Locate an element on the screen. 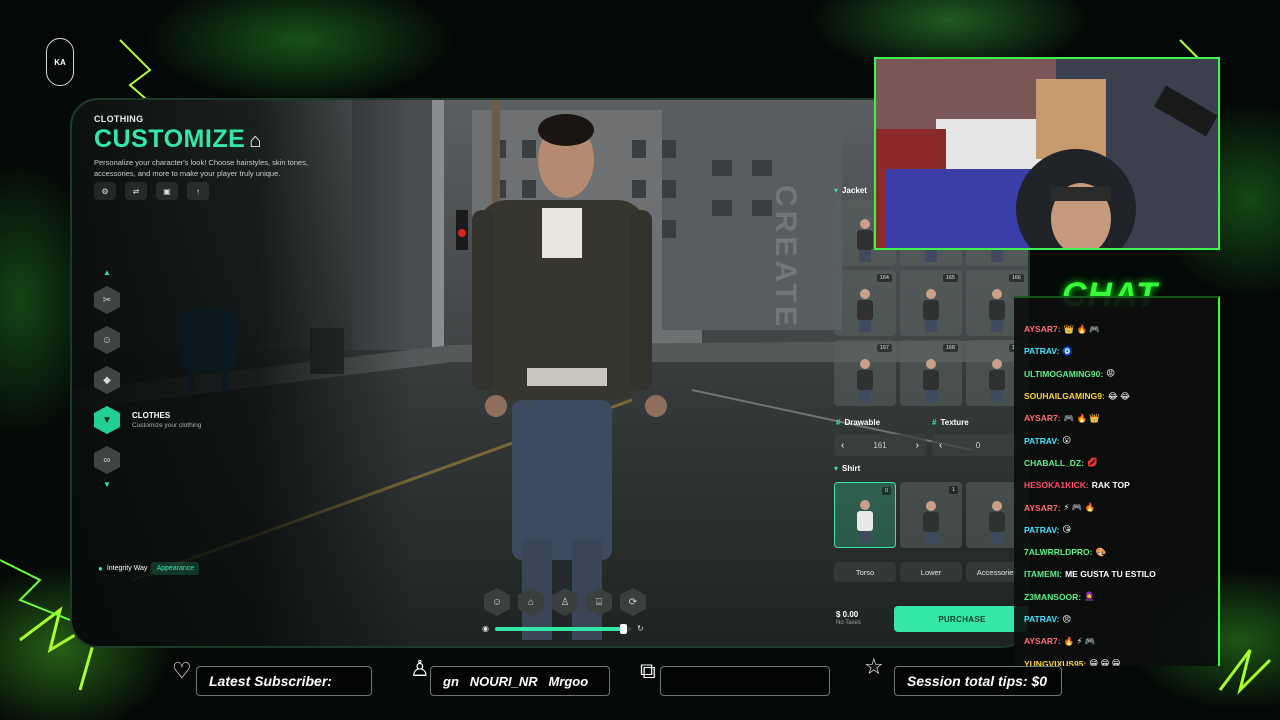 Image resolution: width=1280 pixels, height=720 pixels. shirt-tile-grid: 01 is located at coordinates (931, 515).